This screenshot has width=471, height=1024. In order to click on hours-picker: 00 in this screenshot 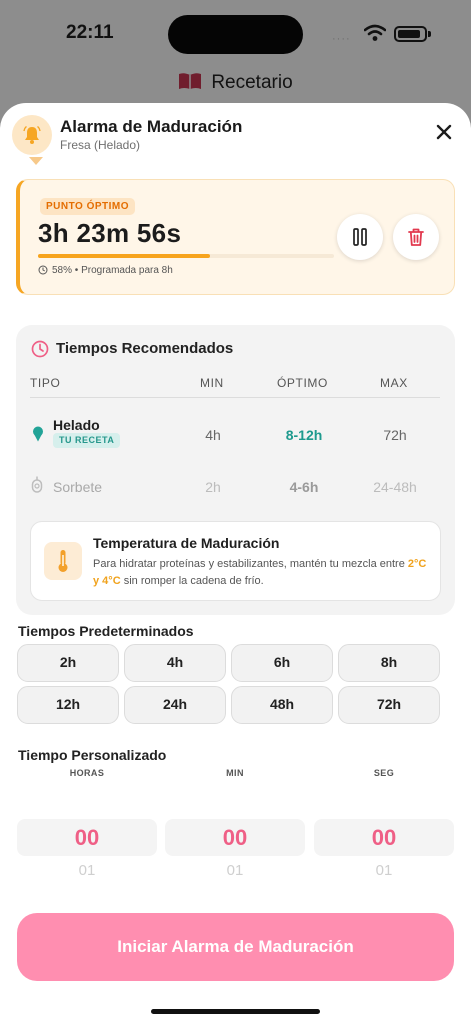, I will do `click(87, 837)`.